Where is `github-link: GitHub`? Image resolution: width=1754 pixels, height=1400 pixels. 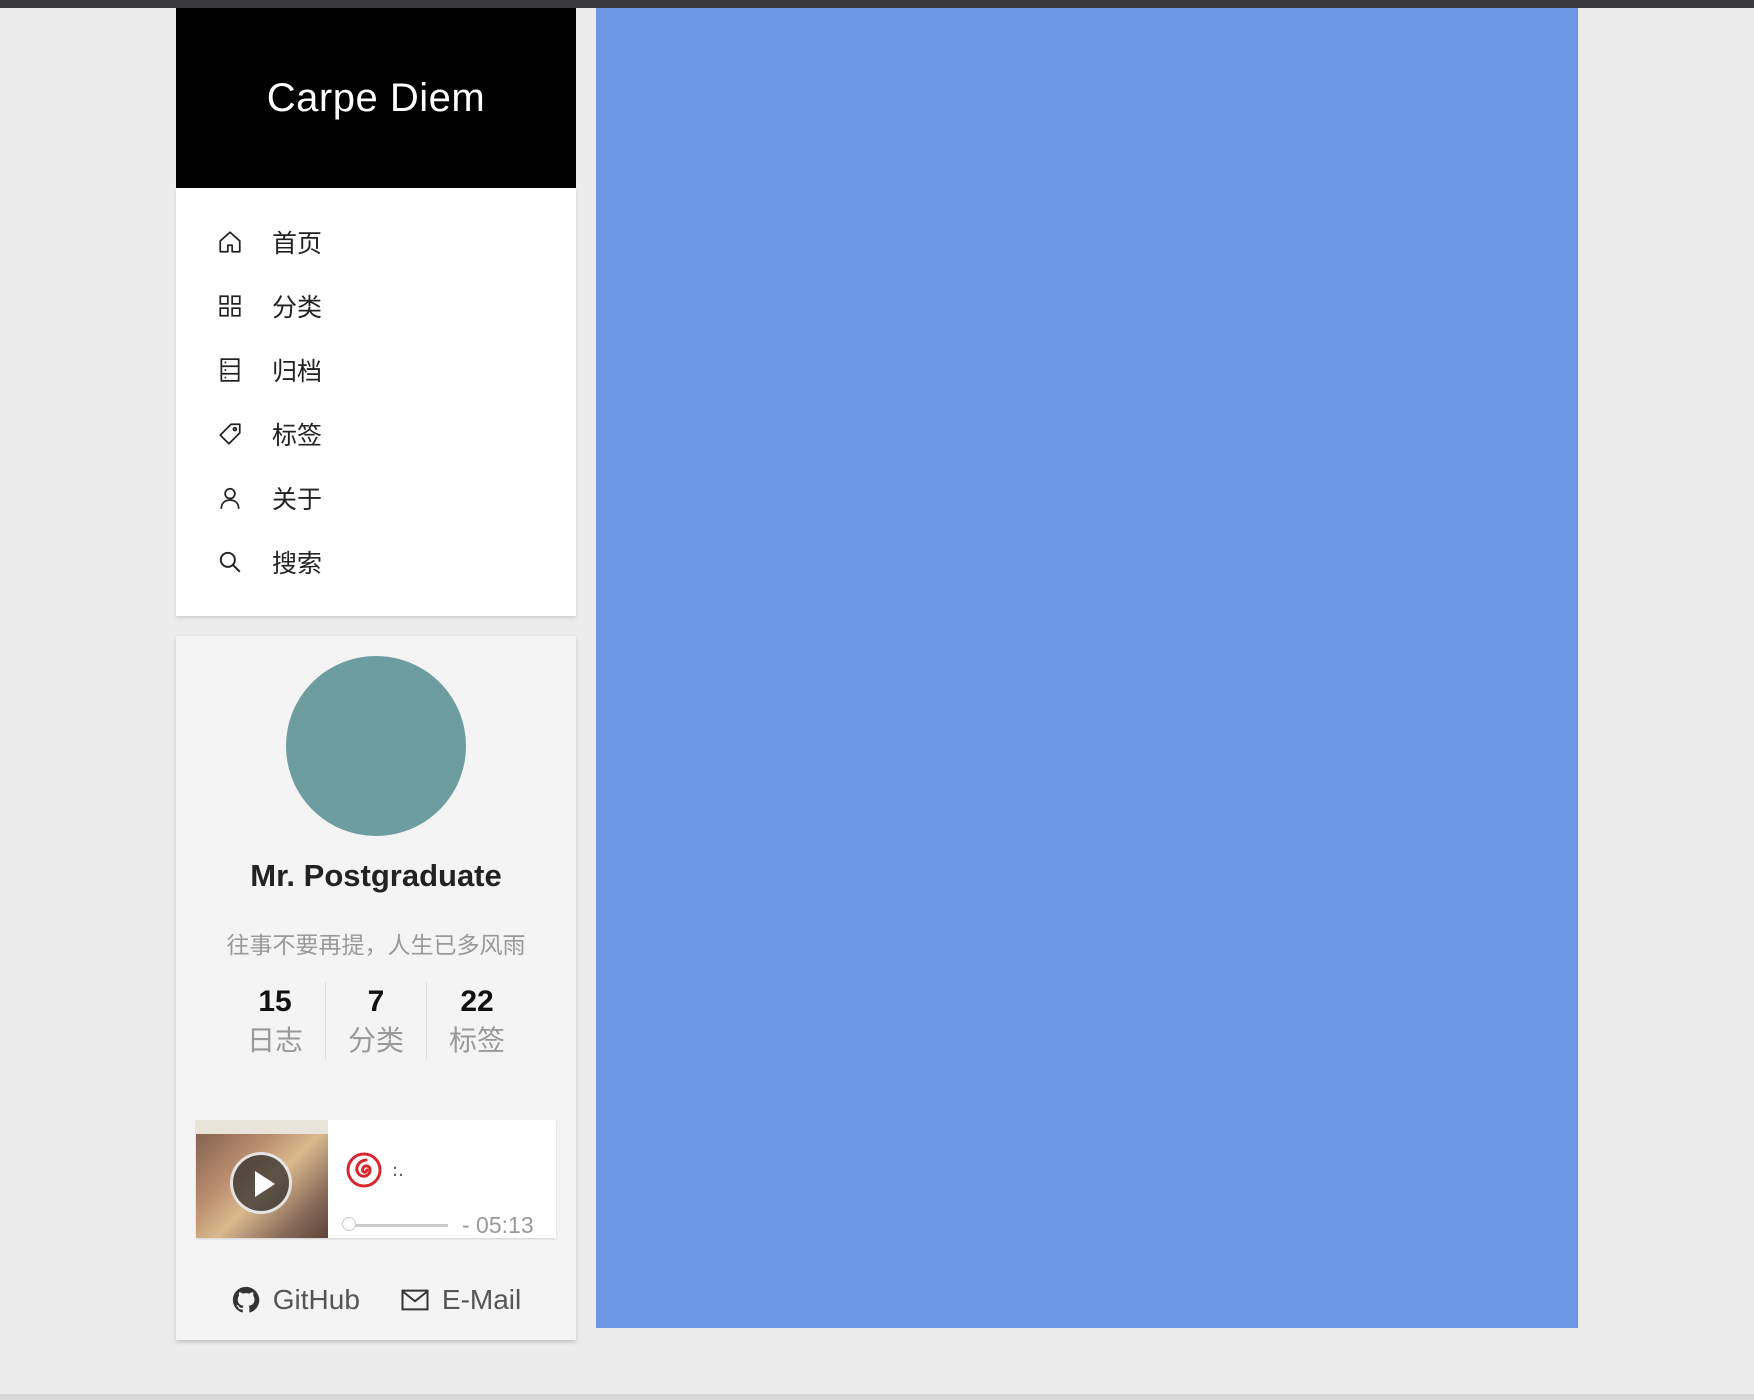
github-link: GitHub is located at coordinates (295, 1300).